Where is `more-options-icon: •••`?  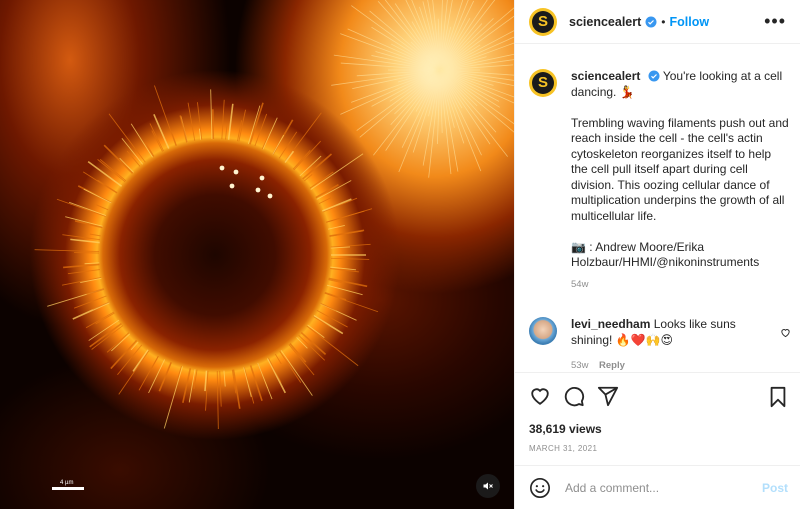 more-options-icon: ••• is located at coordinates (775, 21).